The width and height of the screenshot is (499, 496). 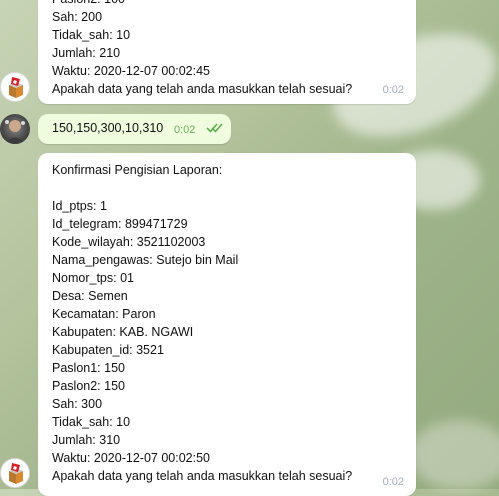 I want to click on outgoing-message: 150,150,300,10,310 0:02, so click(x=134, y=129).